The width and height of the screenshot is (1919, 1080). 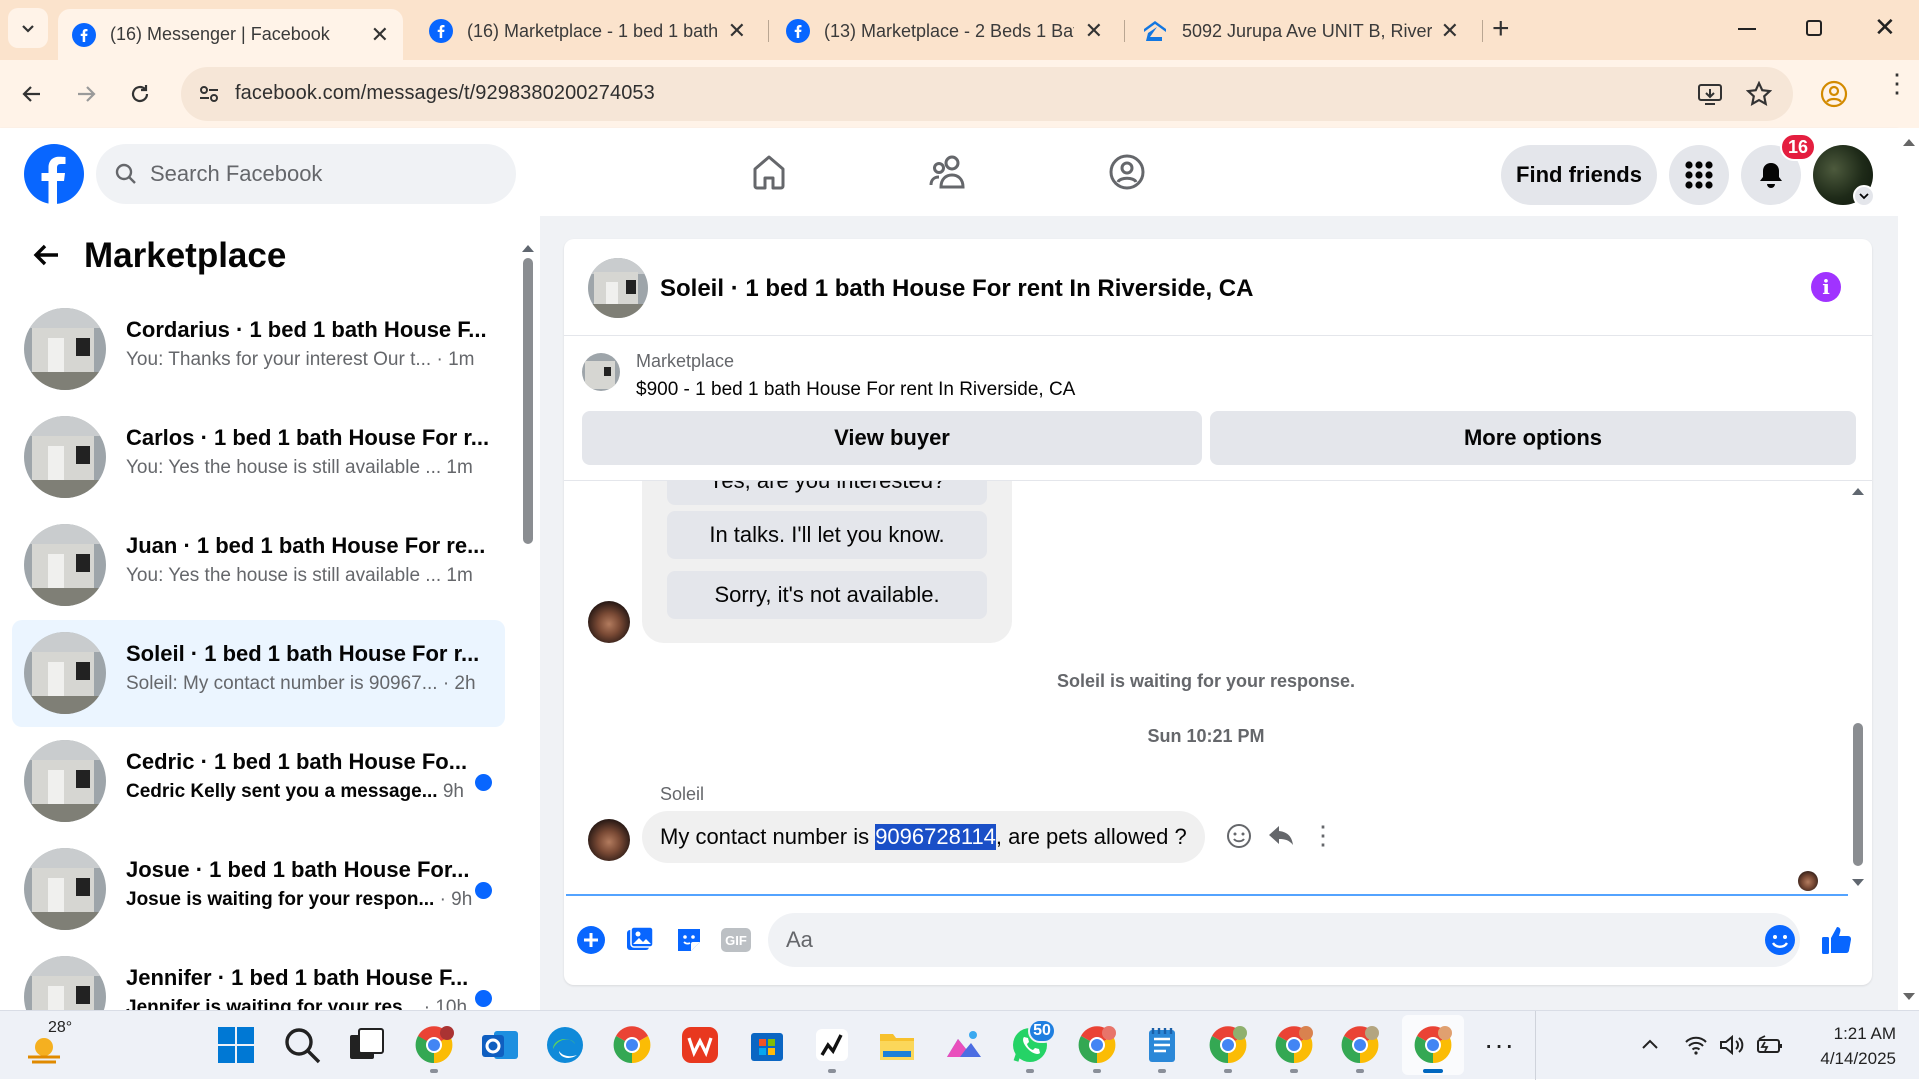 What do you see at coordinates (827, 535) in the screenshot?
I see `quick-reply-in-talks: In talks. I'll let you know.` at bounding box center [827, 535].